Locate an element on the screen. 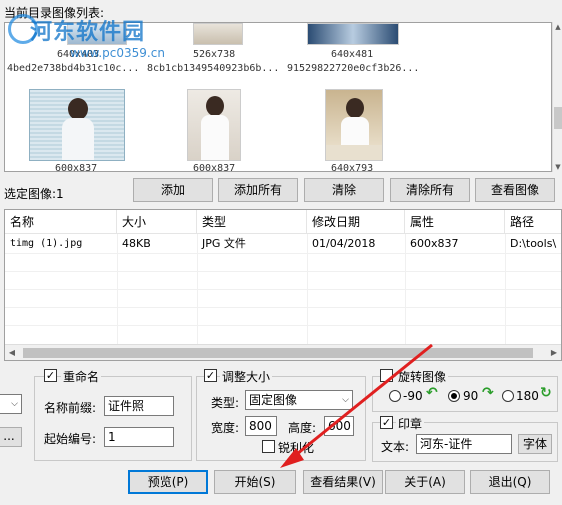  annotation-arrow-icon is located at coordinates (356, 405).